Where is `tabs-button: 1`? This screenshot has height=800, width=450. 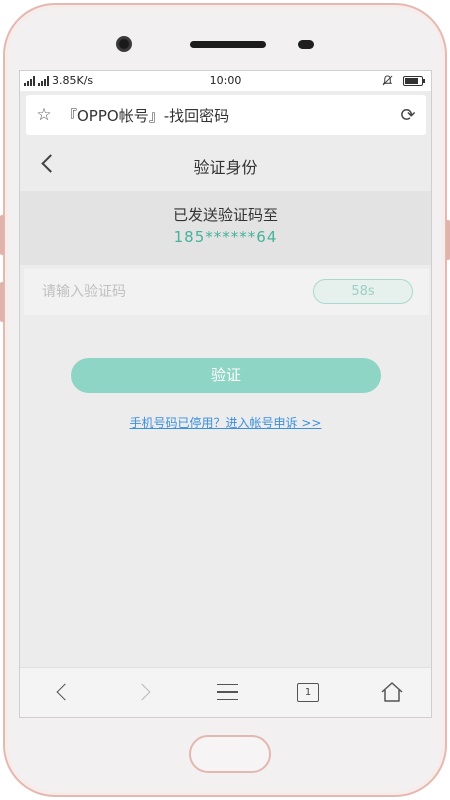
tabs-button: 1 is located at coordinates (309, 692).